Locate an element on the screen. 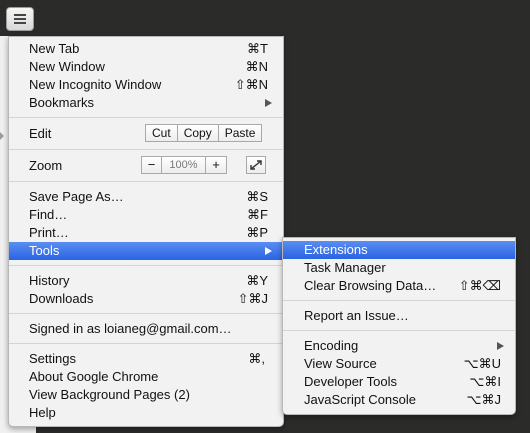 This screenshot has height=433, width=530. menu-item-label: Bookmarks is located at coordinates (62, 102).